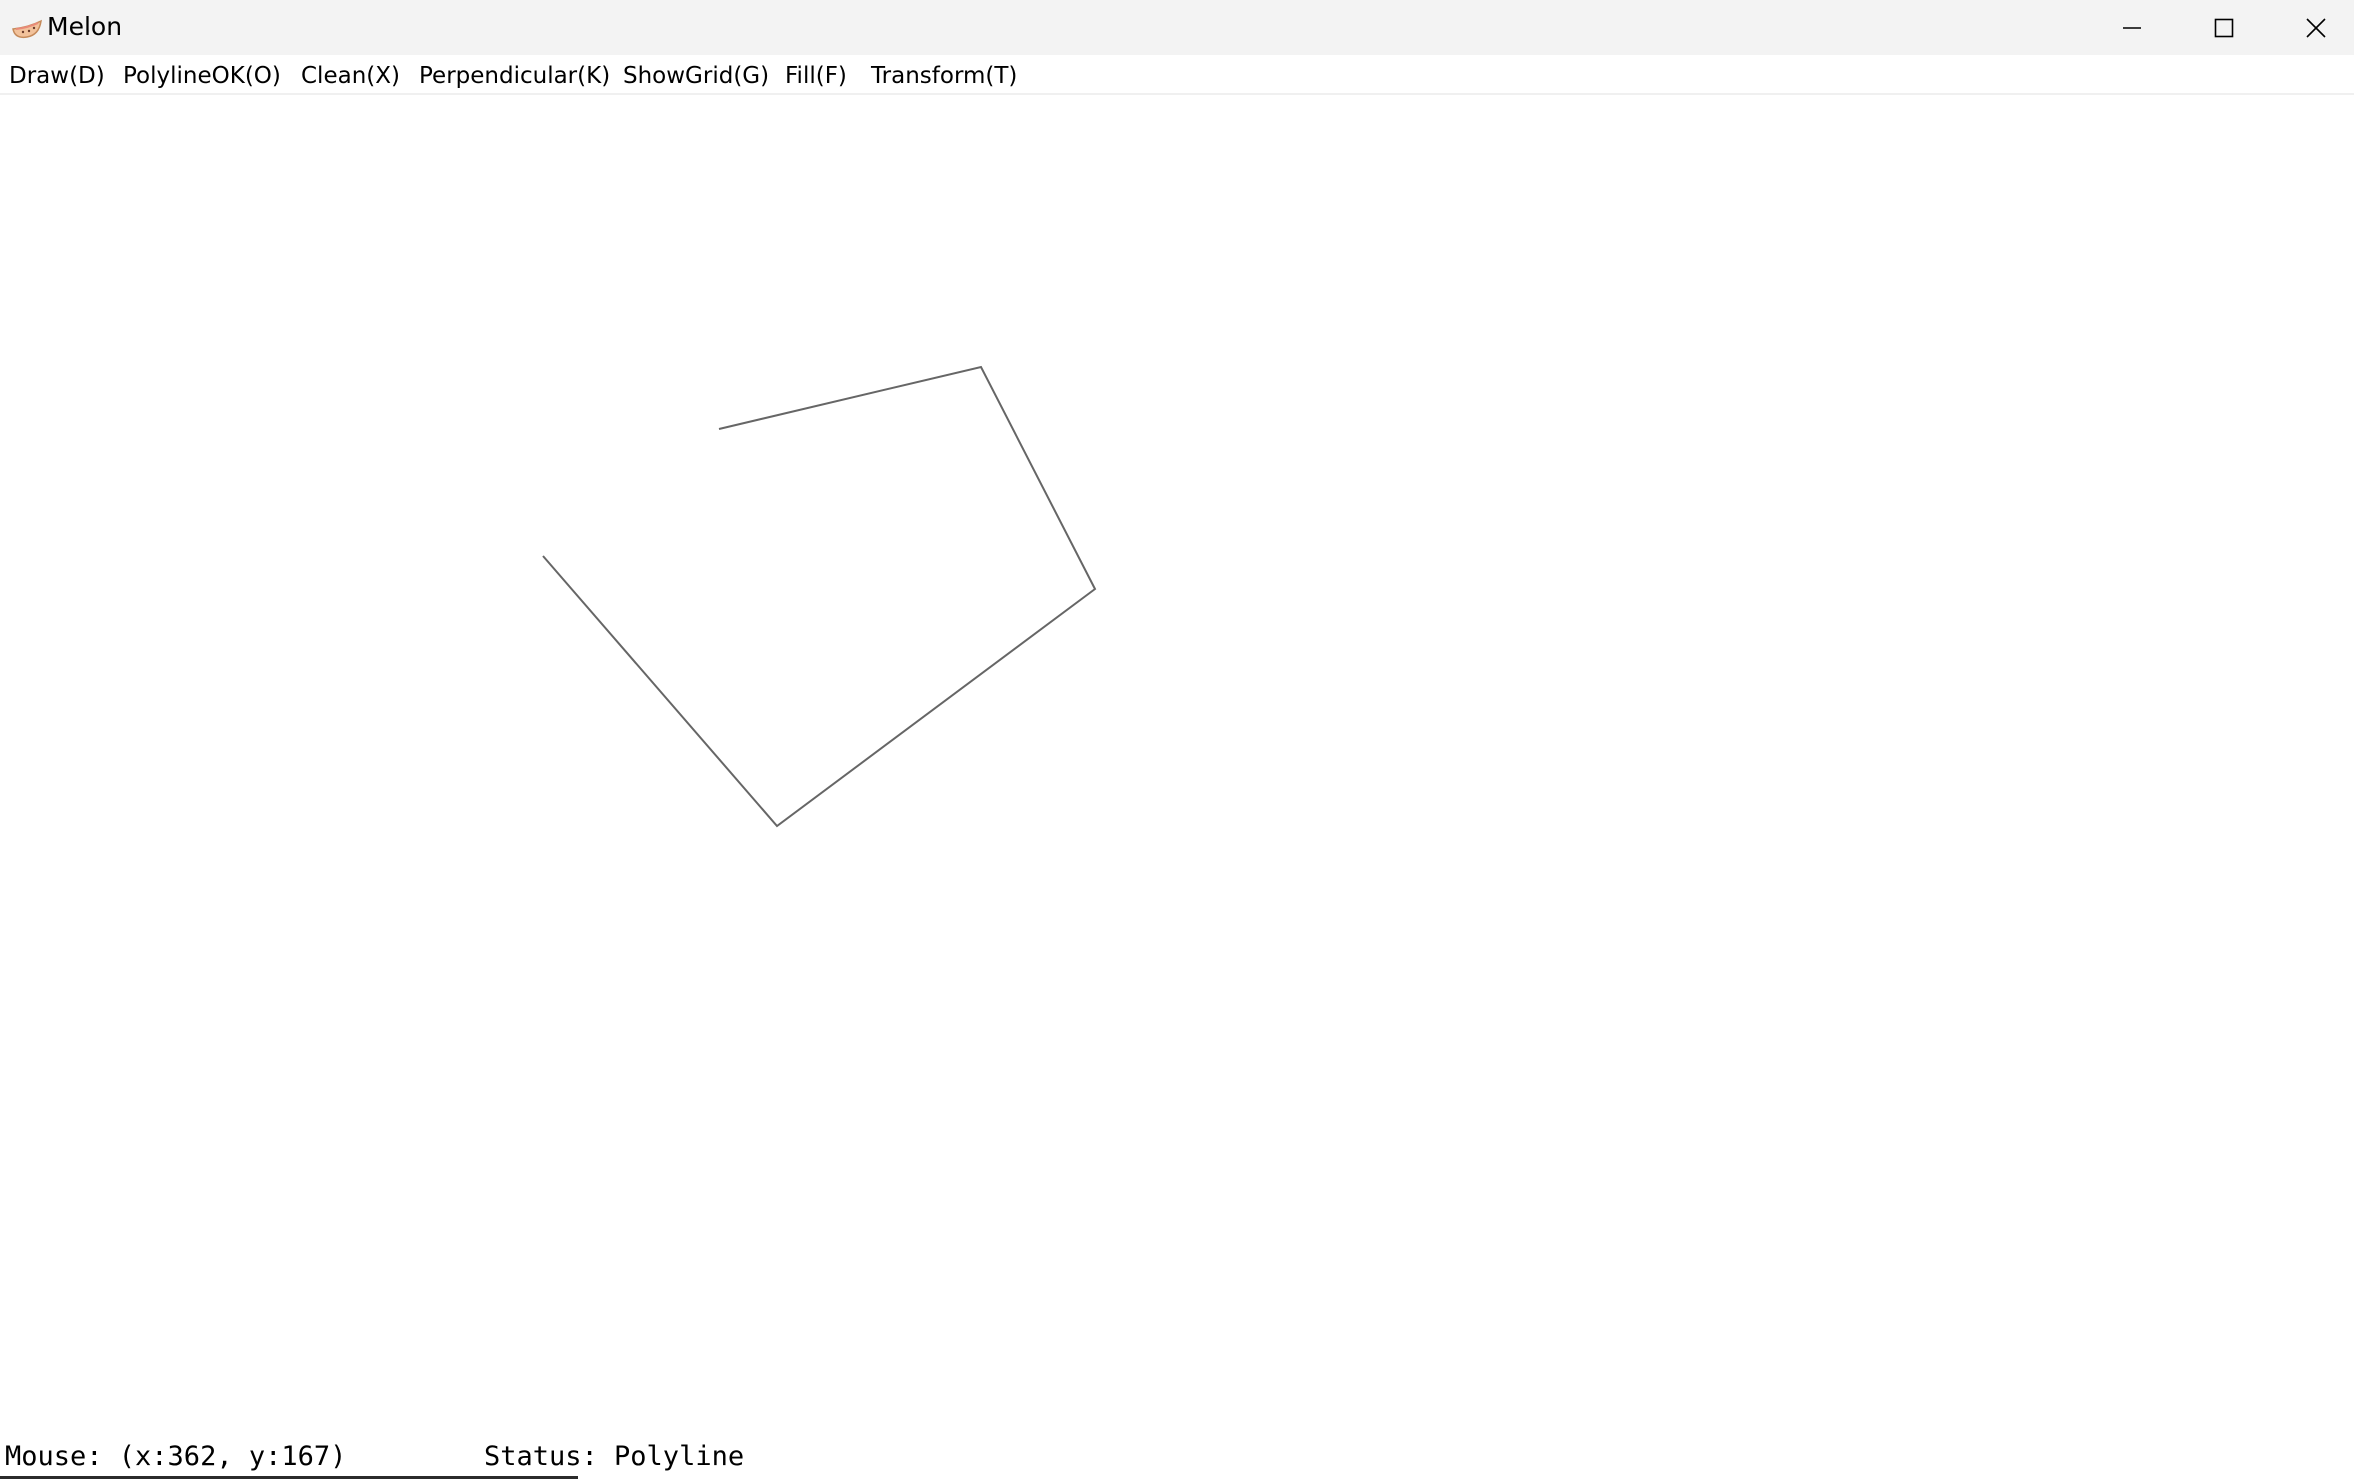 This screenshot has width=2354, height=1479. Describe the element at coordinates (176, 1456) in the screenshot. I see `mouse-position-text: Mouse: (x:362, y:167)` at that location.